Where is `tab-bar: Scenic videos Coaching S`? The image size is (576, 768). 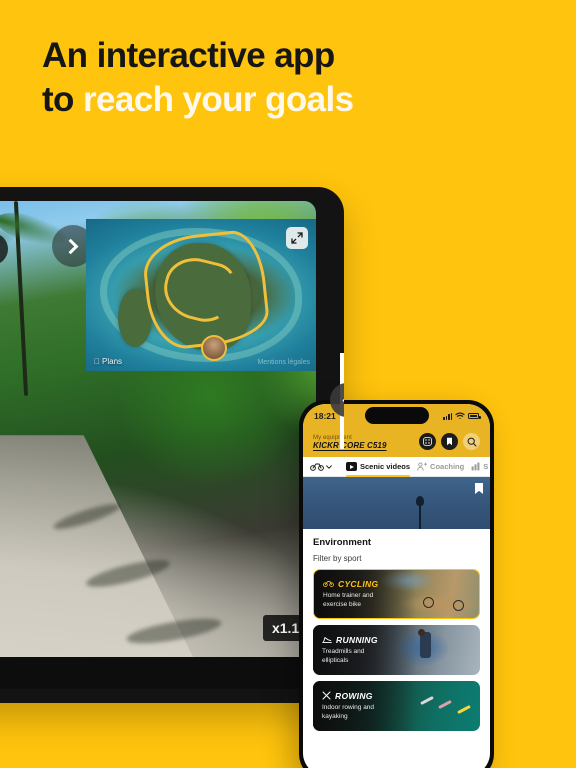 tab-bar: Scenic videos Coaching S is located at coordinates (396, 467).